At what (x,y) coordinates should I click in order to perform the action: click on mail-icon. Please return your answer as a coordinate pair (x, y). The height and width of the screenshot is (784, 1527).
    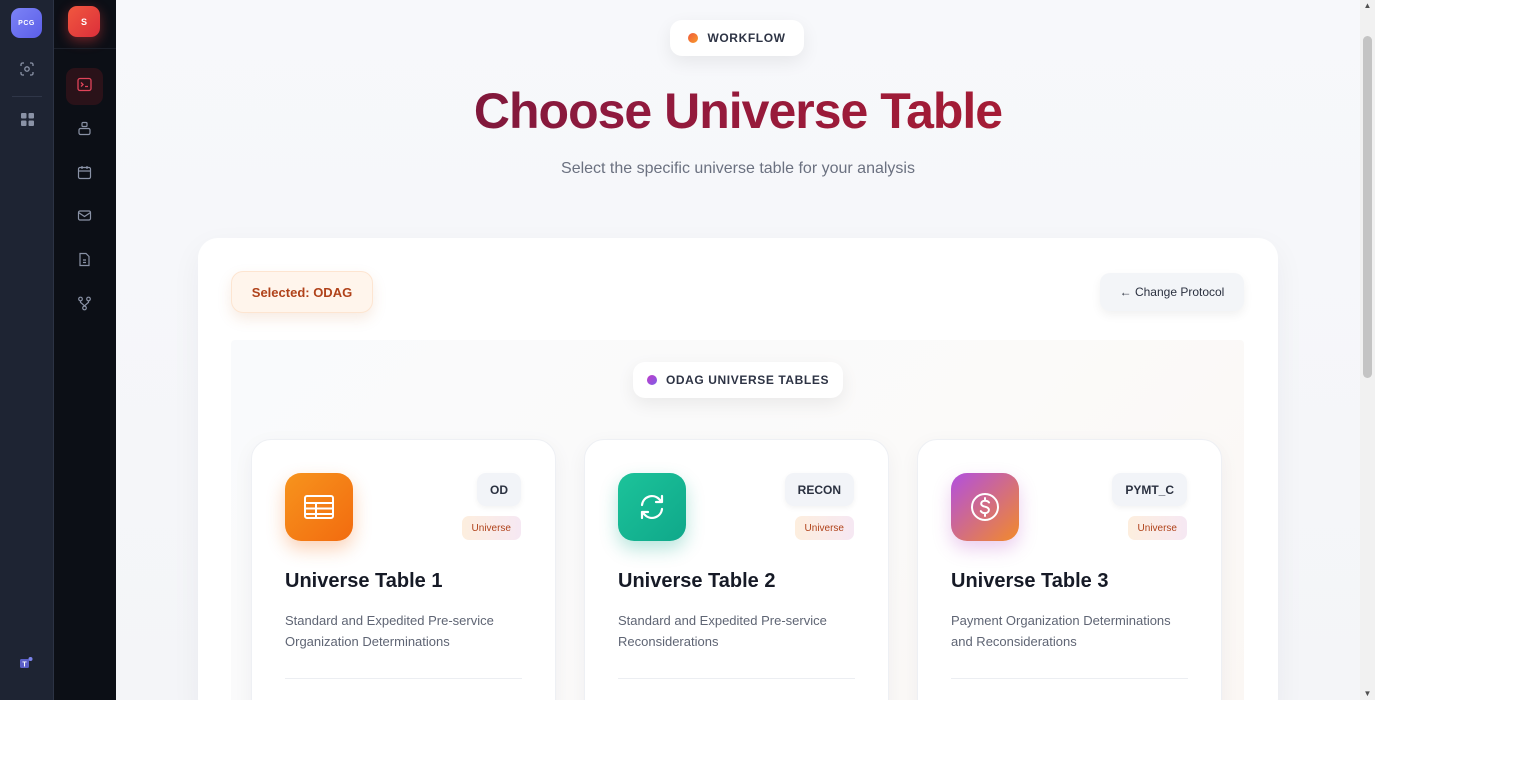
    Looking at the image, I should click on (84, 218).